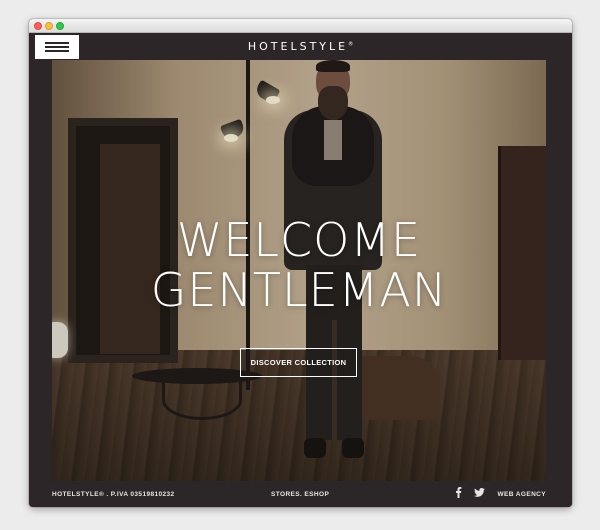  Describe the element at coordinates (49, 26) in the screenshot. I see `minimize-window-button` at that location.